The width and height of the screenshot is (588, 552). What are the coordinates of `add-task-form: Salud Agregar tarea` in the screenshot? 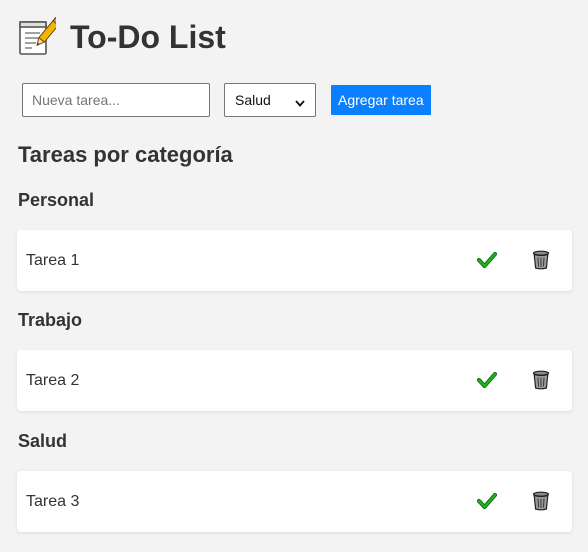 It's located at (226, 100).